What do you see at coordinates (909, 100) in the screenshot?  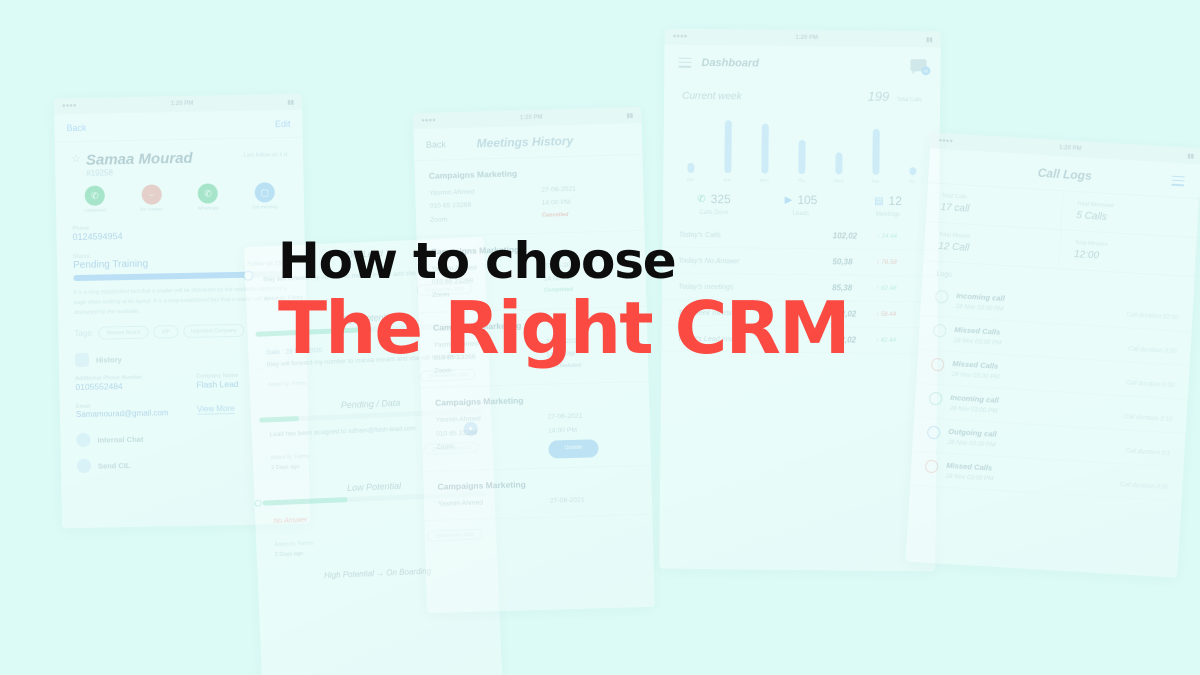 I see `total-calls-label: Total Calls` at bounding box center [909, 100].